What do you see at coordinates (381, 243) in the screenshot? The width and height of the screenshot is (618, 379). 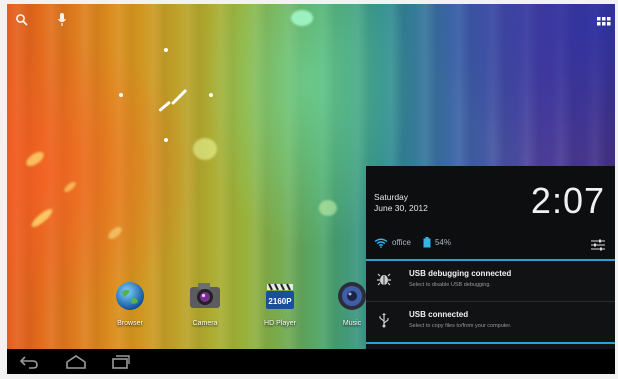 I see `wifi-icon` at bounding box center [381, 243].